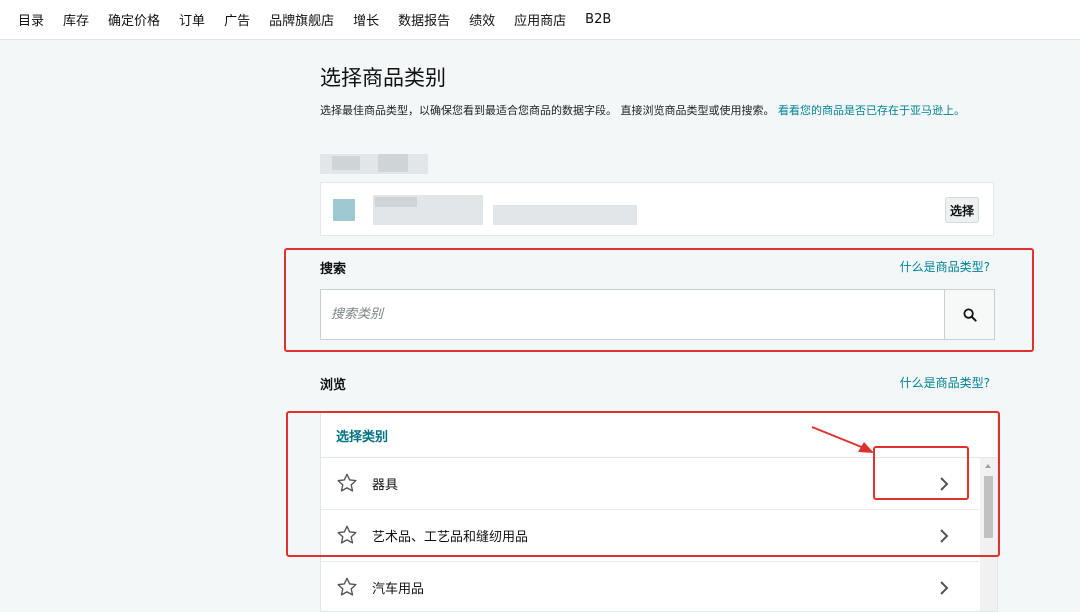 The image size is (1080, 612). I want to click on category-row: 器具, so click(650, 484).